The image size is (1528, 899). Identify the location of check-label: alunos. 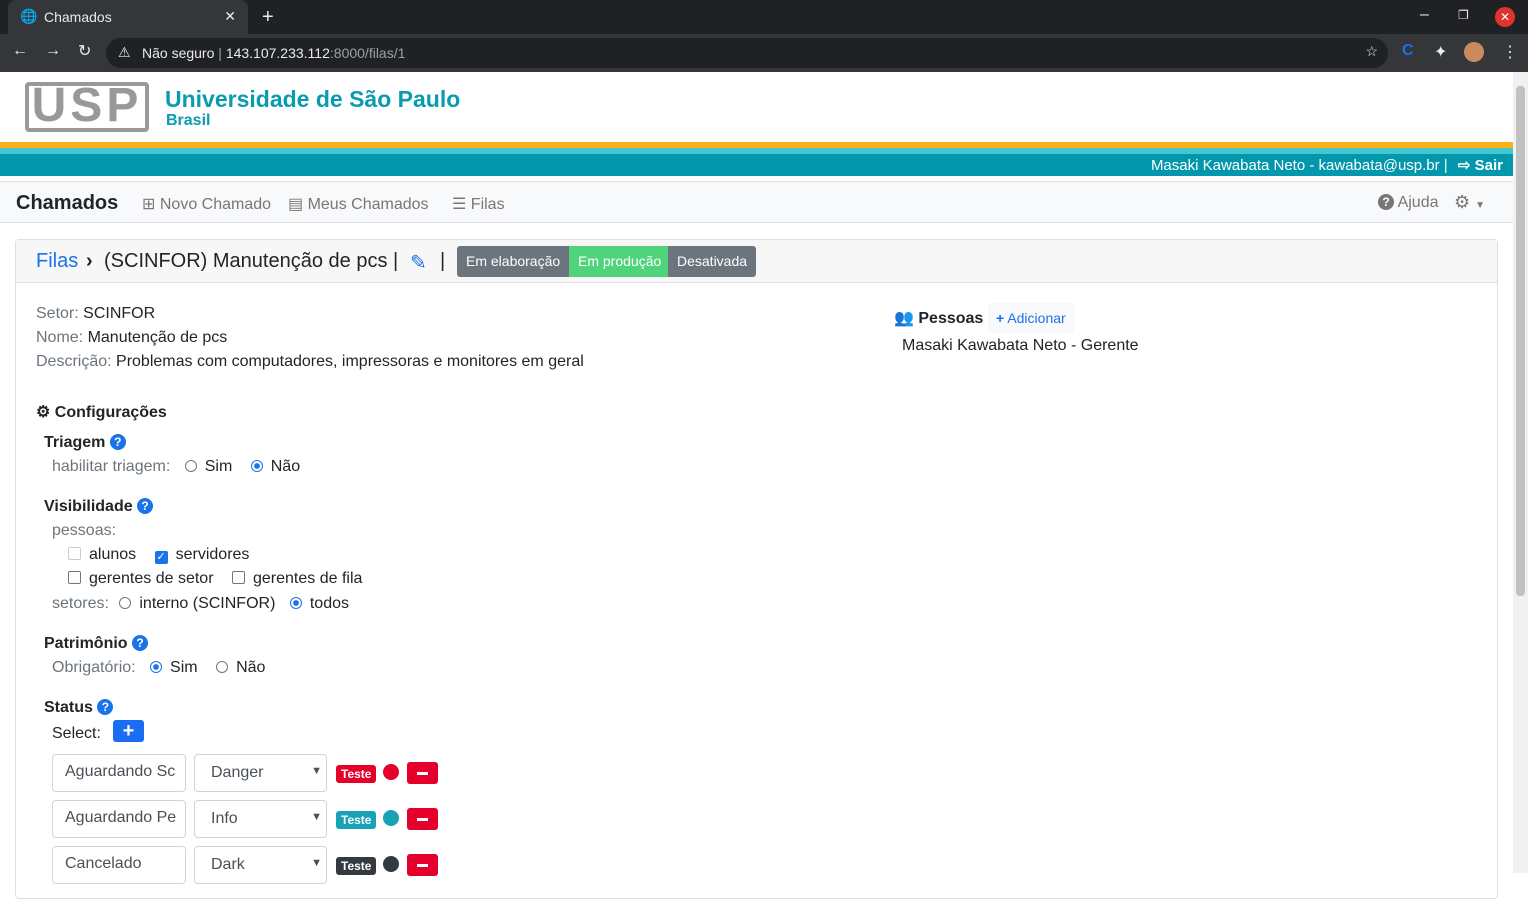
(113, 554).